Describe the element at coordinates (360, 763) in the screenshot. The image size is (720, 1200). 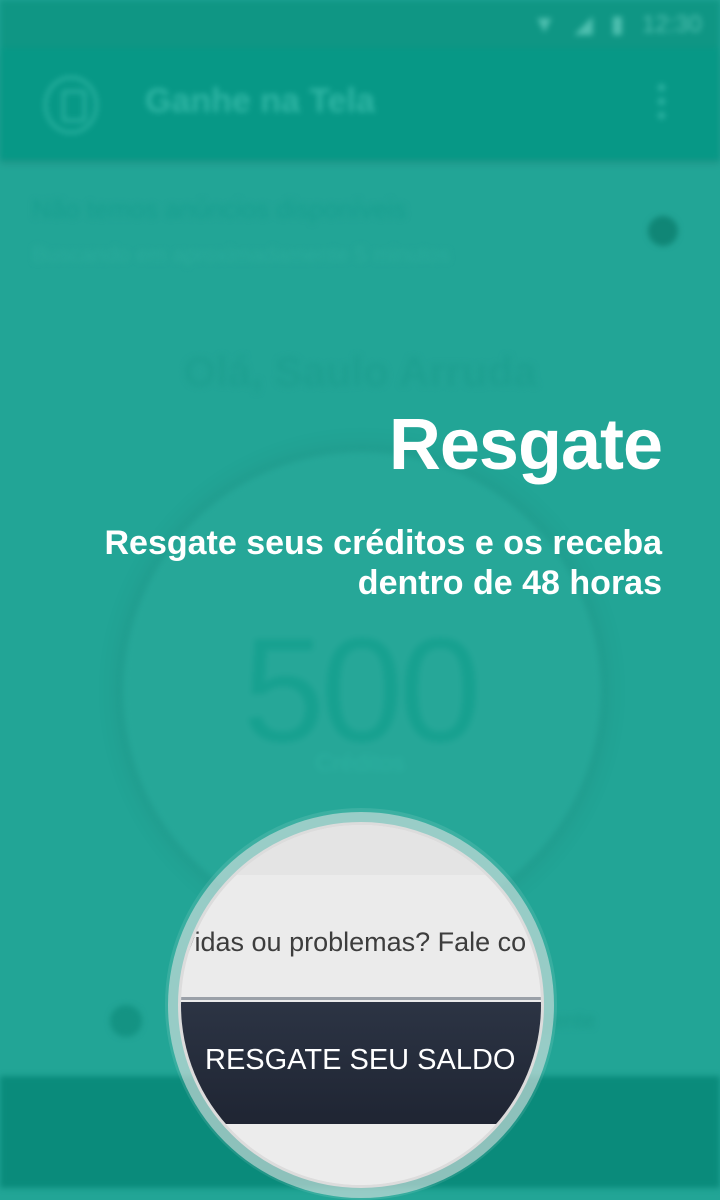
I see `credits-label: Créditos` at that location.